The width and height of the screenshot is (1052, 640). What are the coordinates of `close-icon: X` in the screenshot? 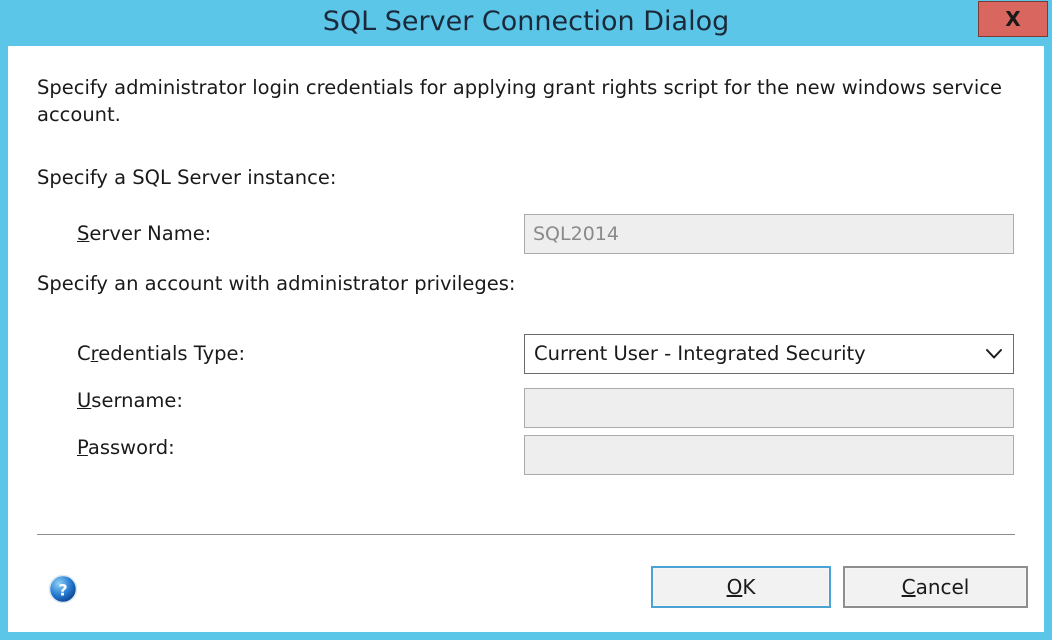 It's located at (1013, 19).